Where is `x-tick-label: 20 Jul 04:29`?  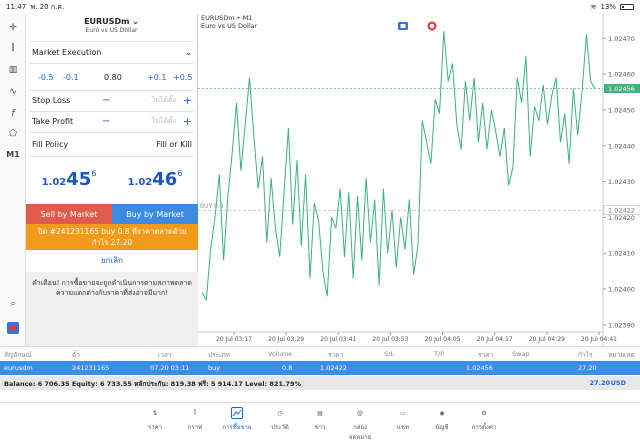
x-tick-label: 20 Jul 04:29 is located at coordinates (547, 339).